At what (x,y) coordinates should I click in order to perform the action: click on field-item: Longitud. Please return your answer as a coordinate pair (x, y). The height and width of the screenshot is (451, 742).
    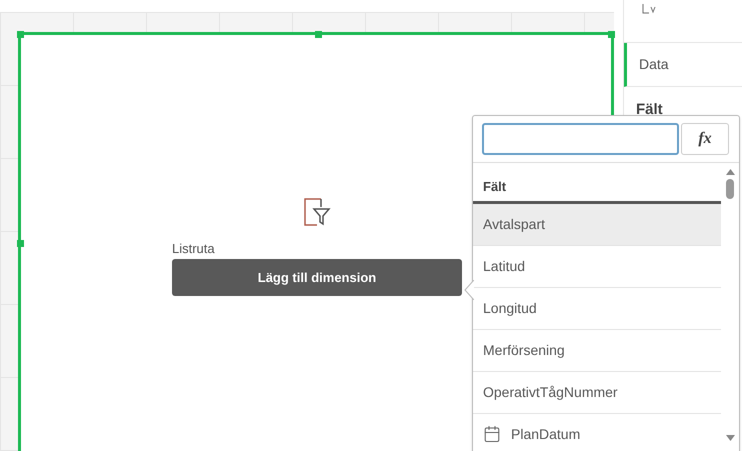
    Looking at the image, I should click on (597, 309).